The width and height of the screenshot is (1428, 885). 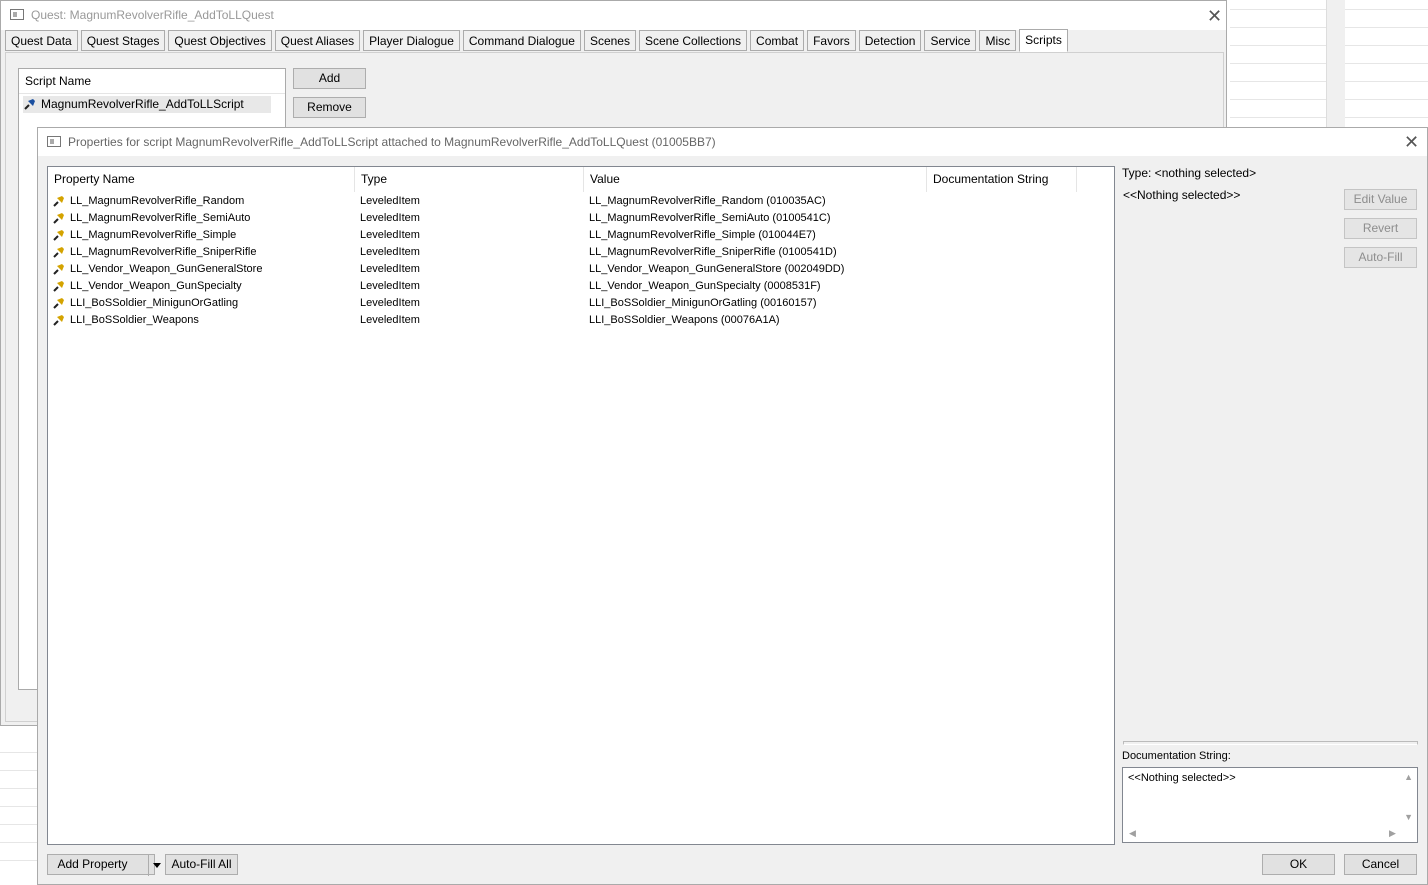 What do you see at coordinates (998, 40) in the screenshot?
I see `tab-misc: Misc` at bounding box center [998, 40].